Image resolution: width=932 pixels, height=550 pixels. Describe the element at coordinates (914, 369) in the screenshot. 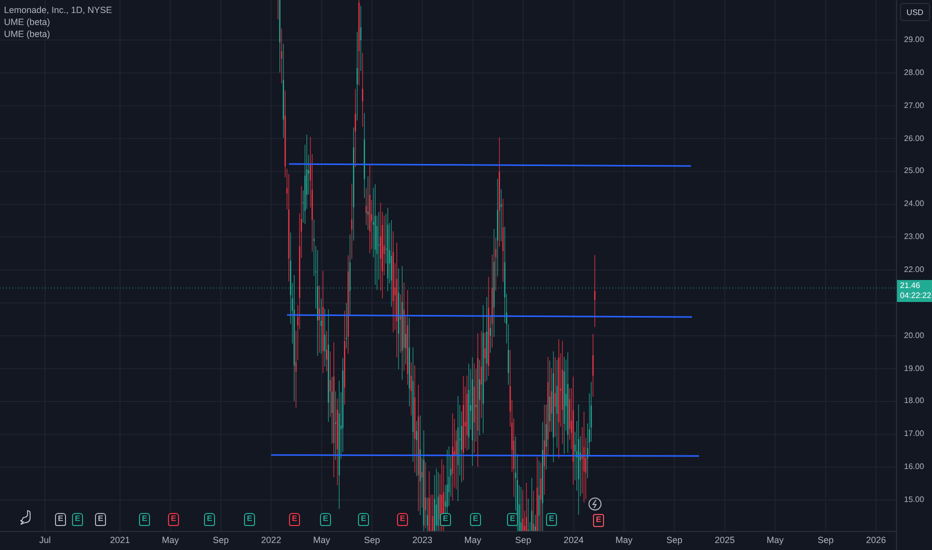

I see `price-label: 19.00` at that location.